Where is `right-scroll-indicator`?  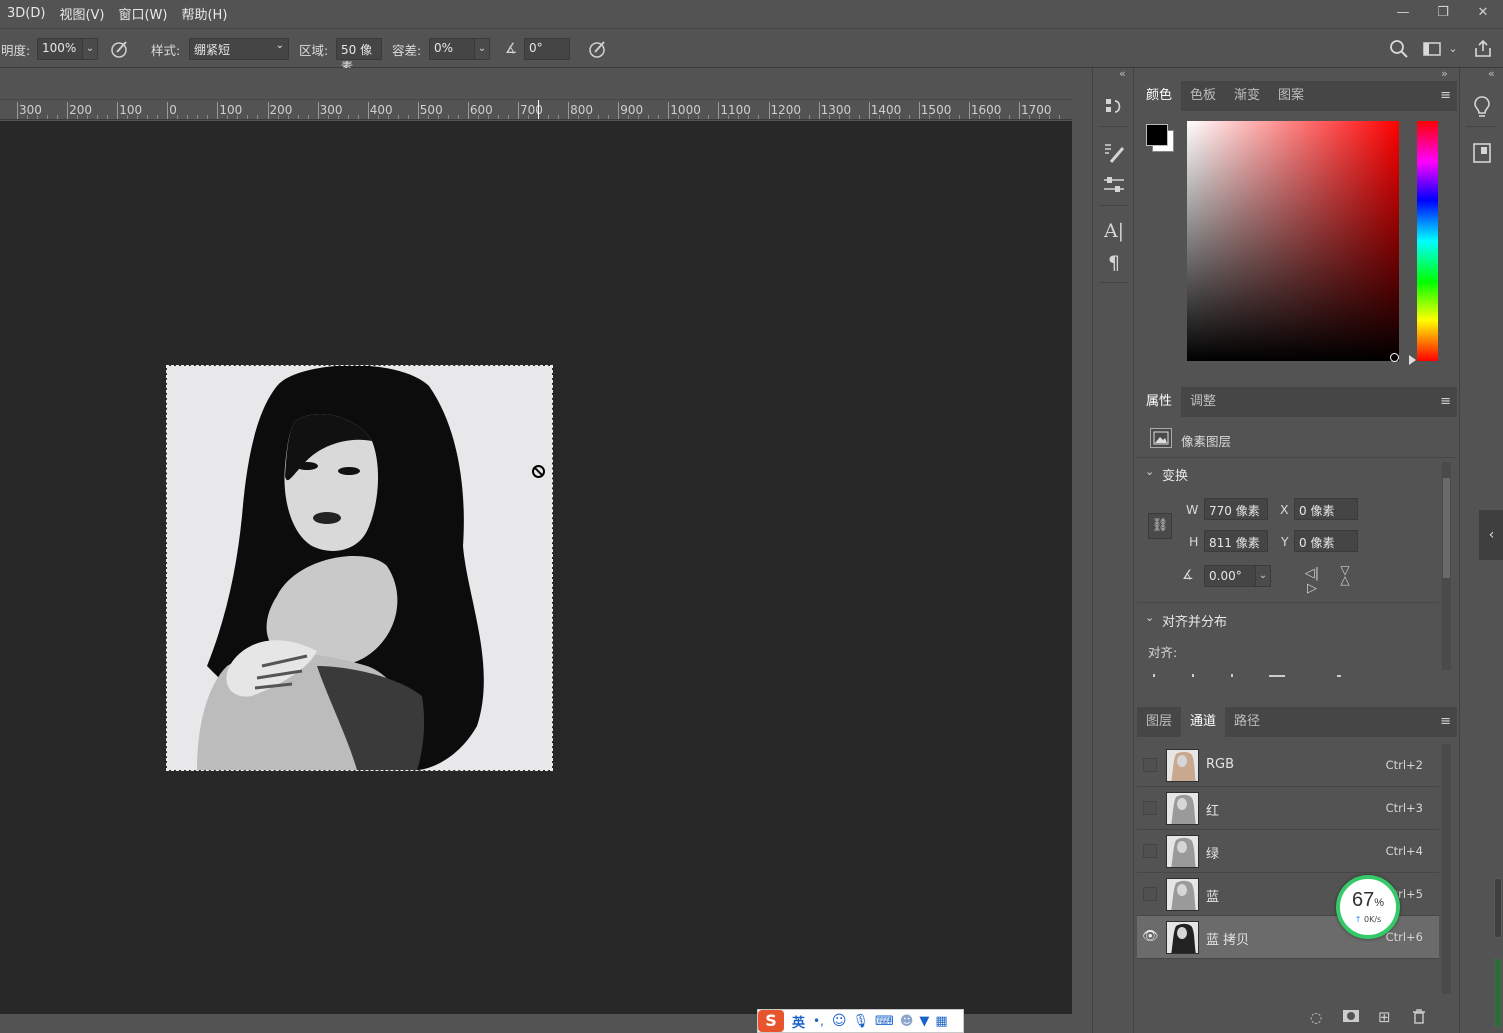 right-scroll-indicator is located at coordinates (1498, 908).